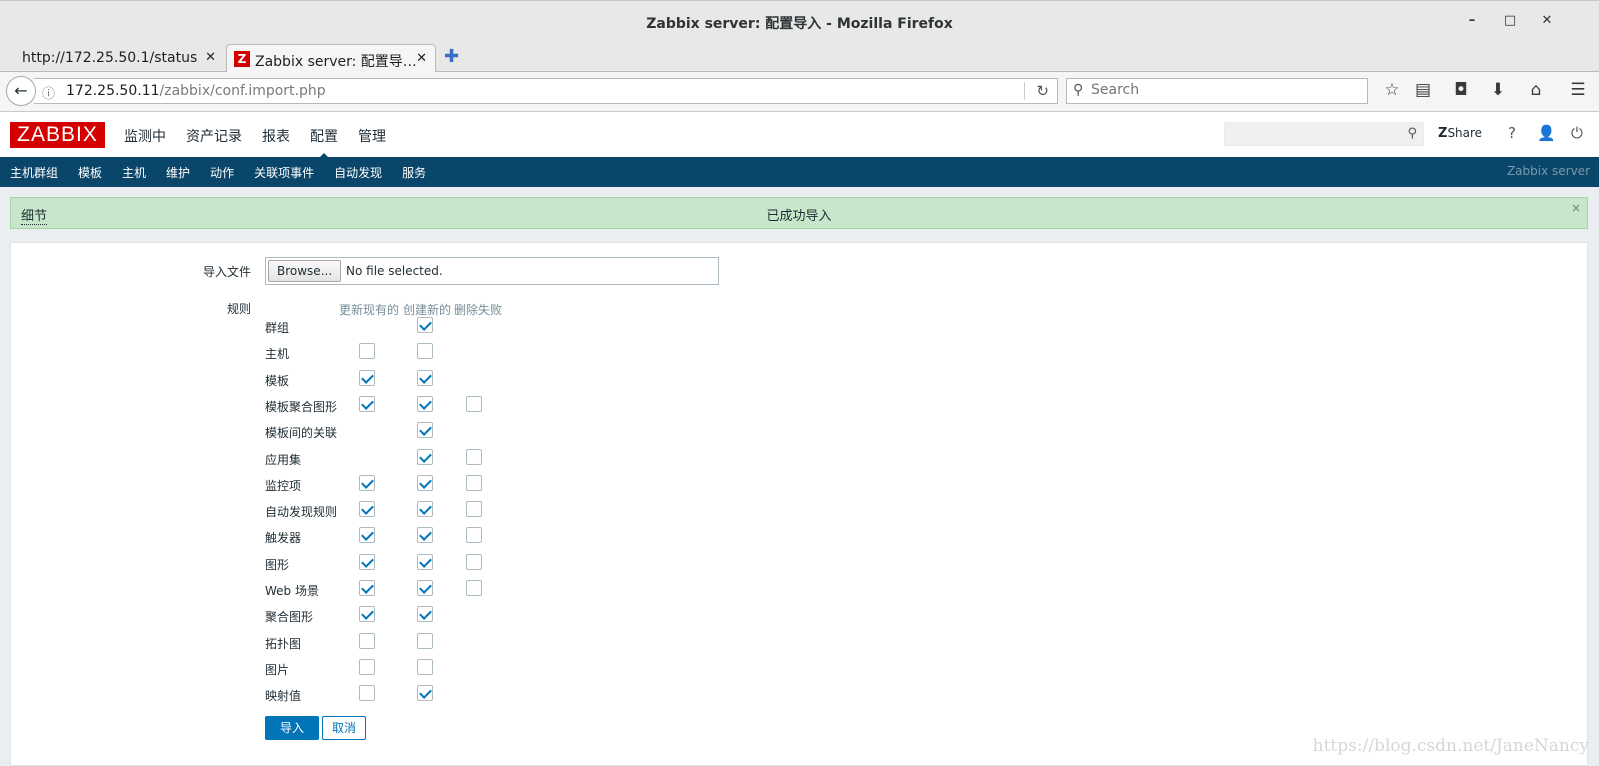  What do you see at coordinates (283, 485) in the screenshot?
I see `rule-name: 监控项` at bounding box center [283, 485].